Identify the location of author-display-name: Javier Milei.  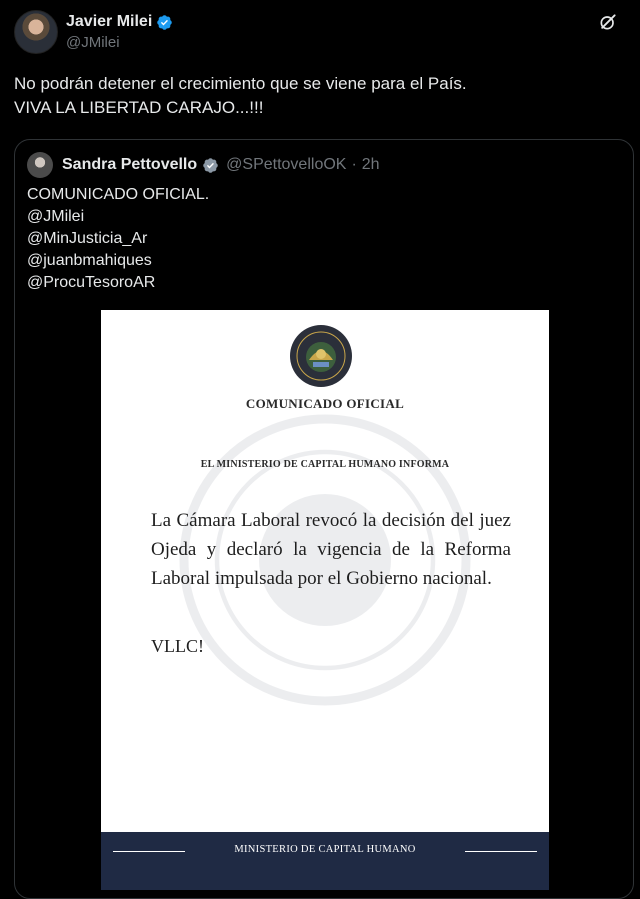
(109, 22).